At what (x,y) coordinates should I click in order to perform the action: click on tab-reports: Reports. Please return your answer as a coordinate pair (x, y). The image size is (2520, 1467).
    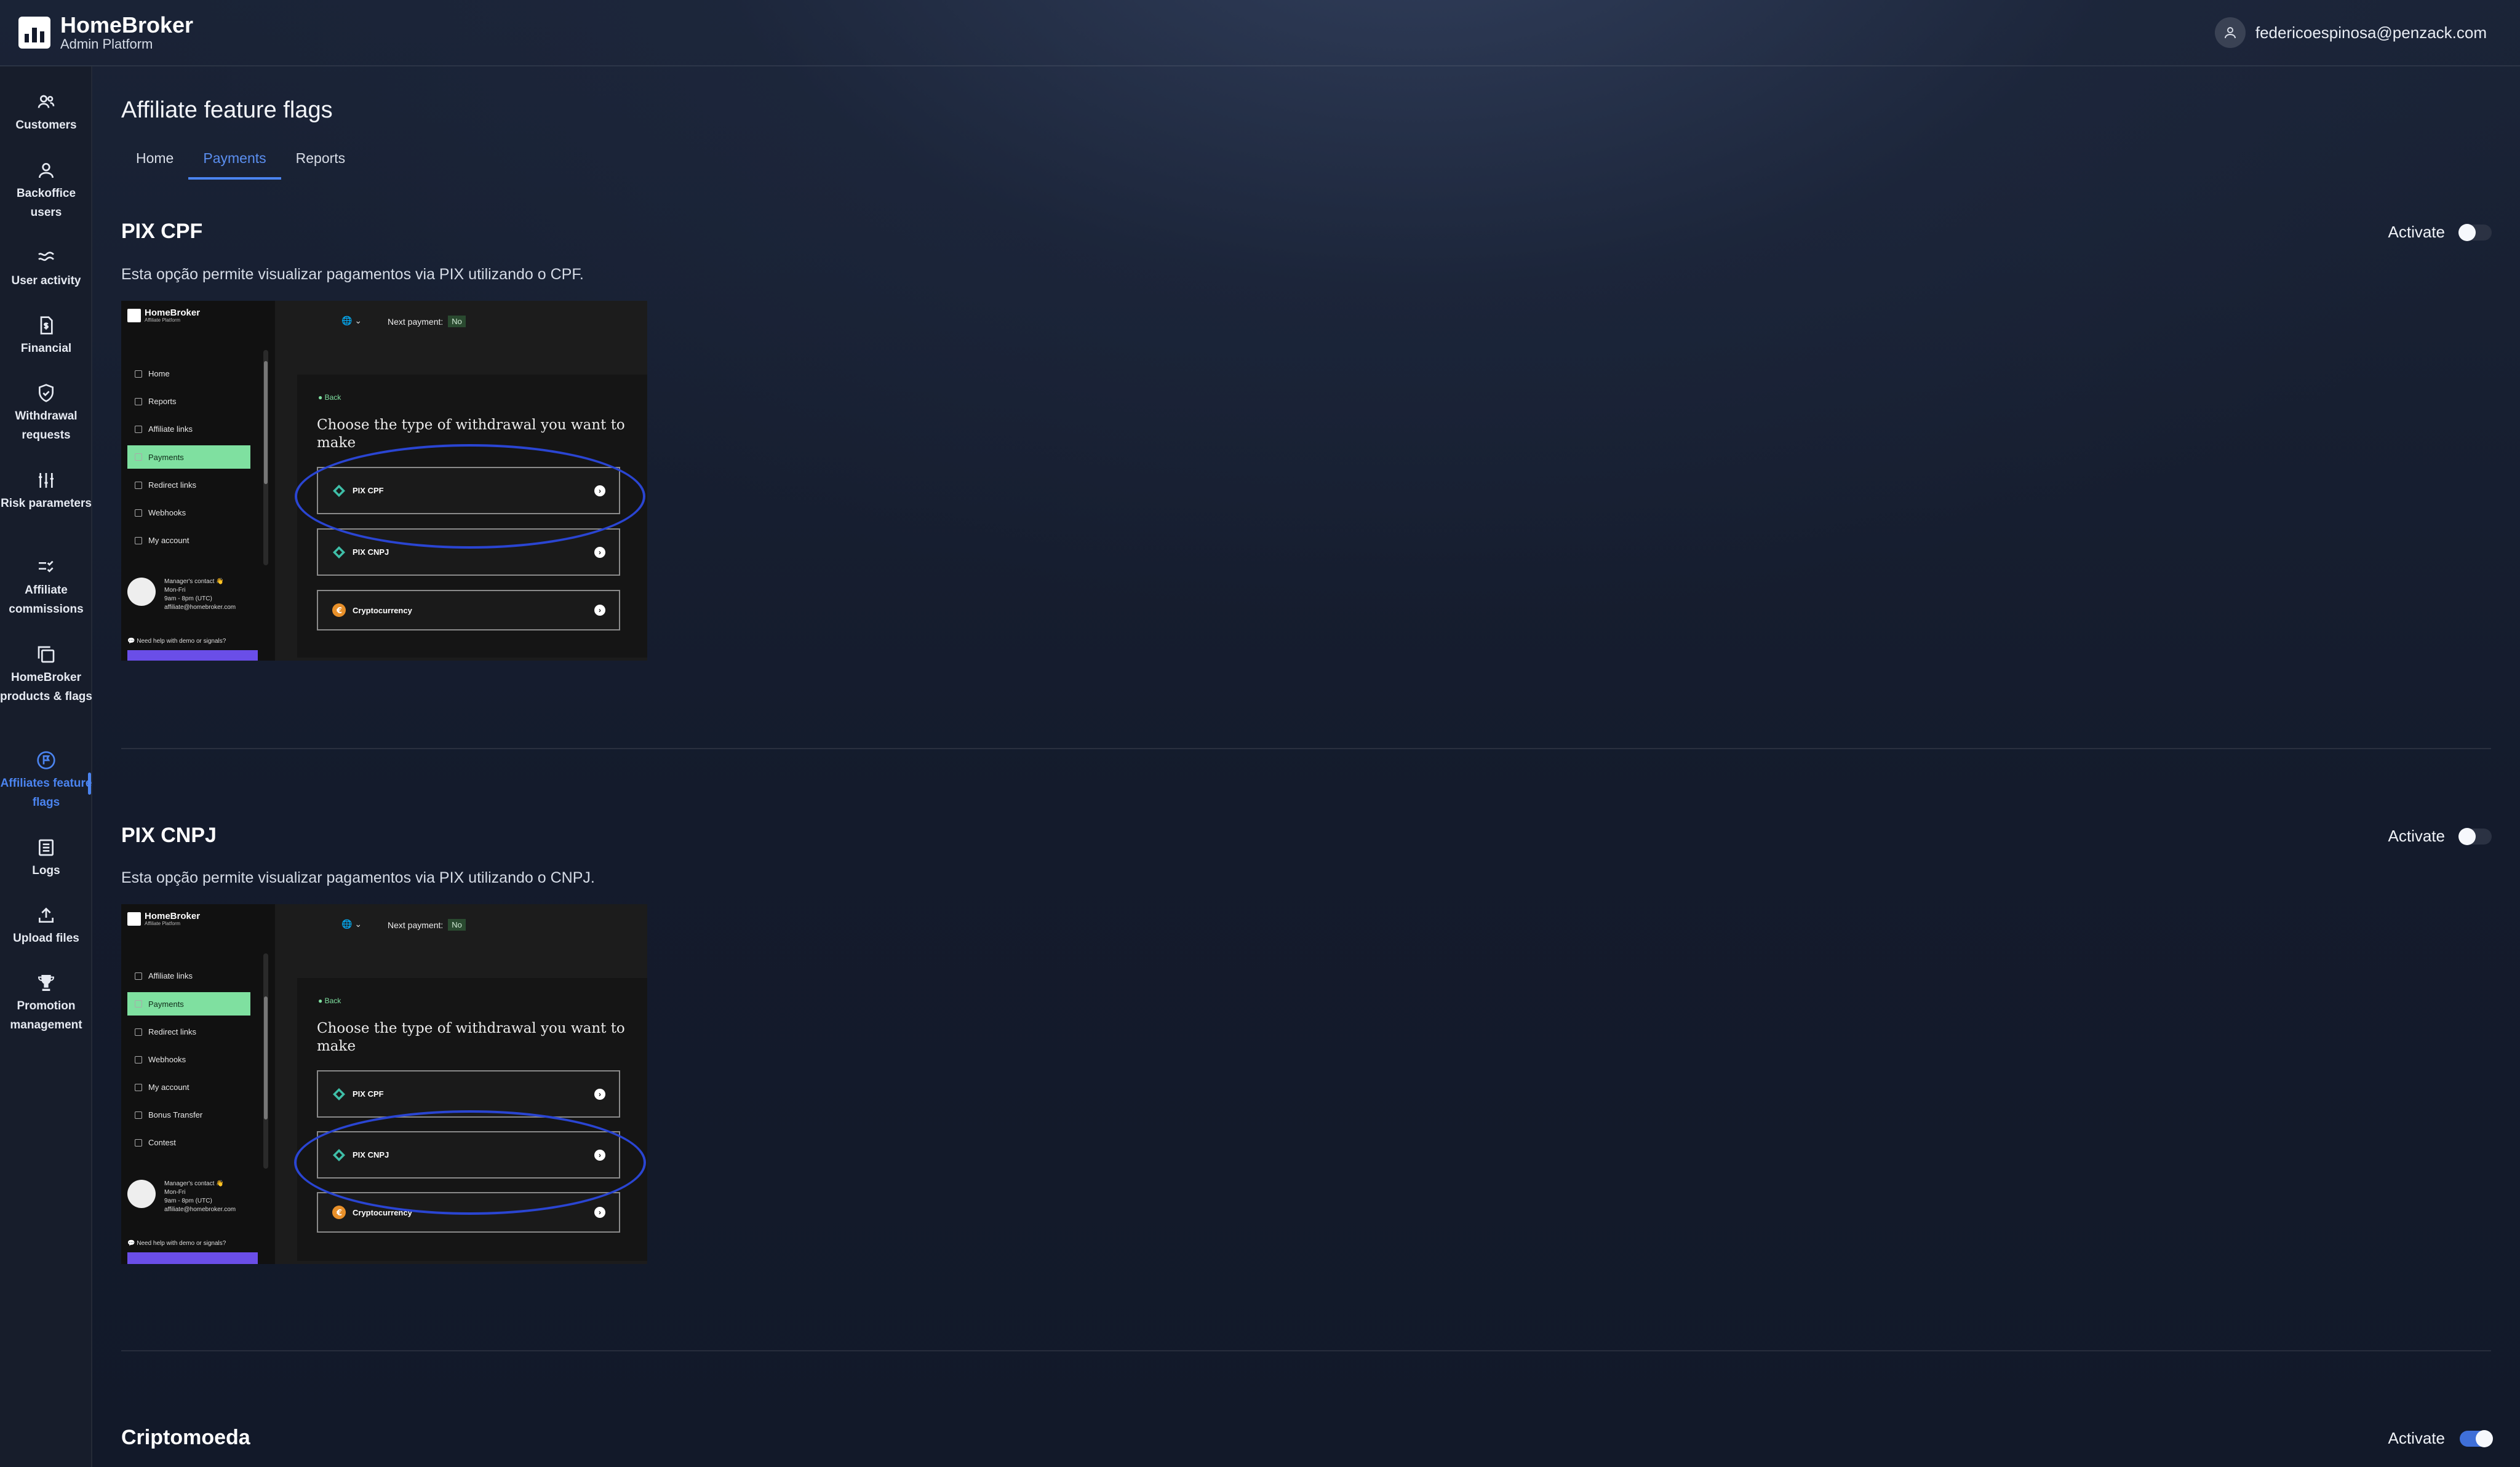
    Looking at the image, I should click on (321, 160).